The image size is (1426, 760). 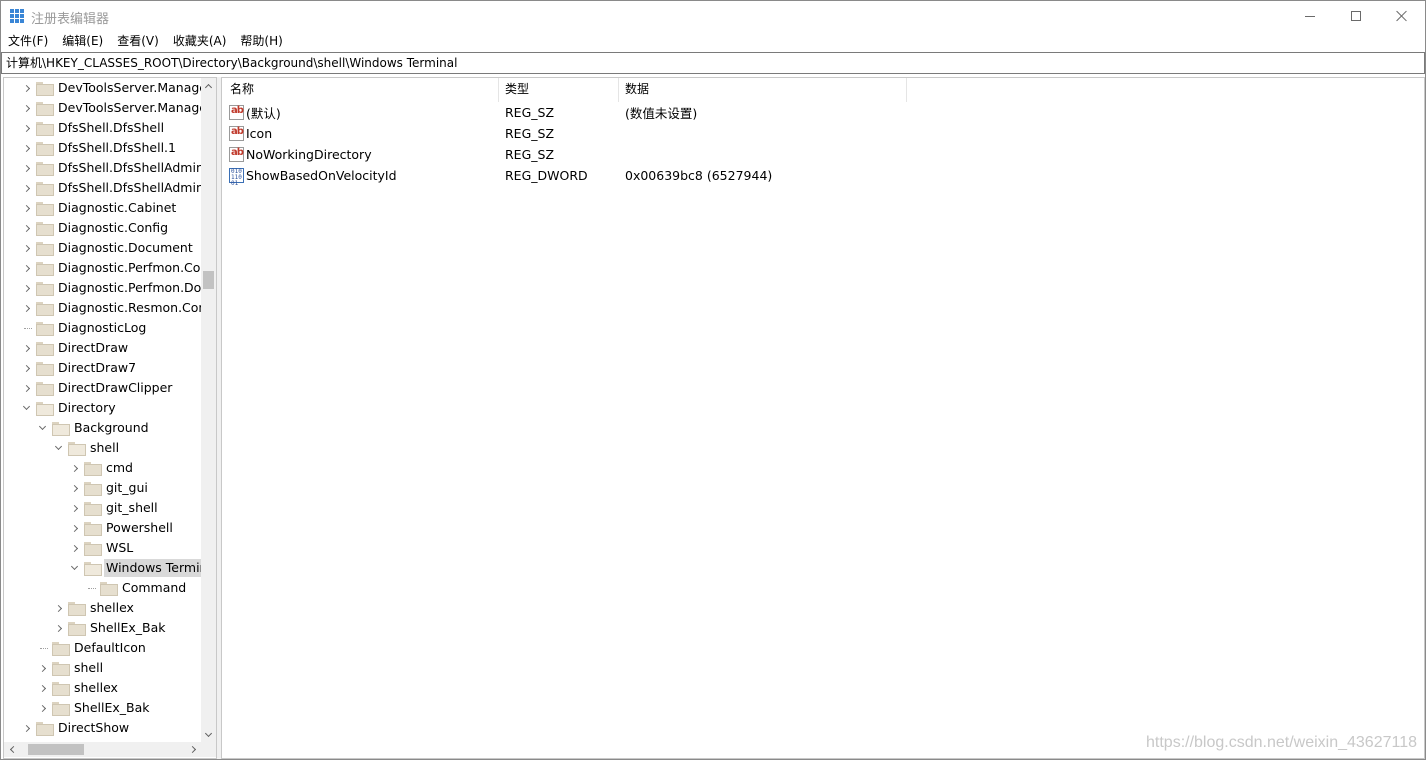 What do you see at coordinates (11, 749) in the screenshot?
I see `scroll-left-button` at bounding box center [11, 749].